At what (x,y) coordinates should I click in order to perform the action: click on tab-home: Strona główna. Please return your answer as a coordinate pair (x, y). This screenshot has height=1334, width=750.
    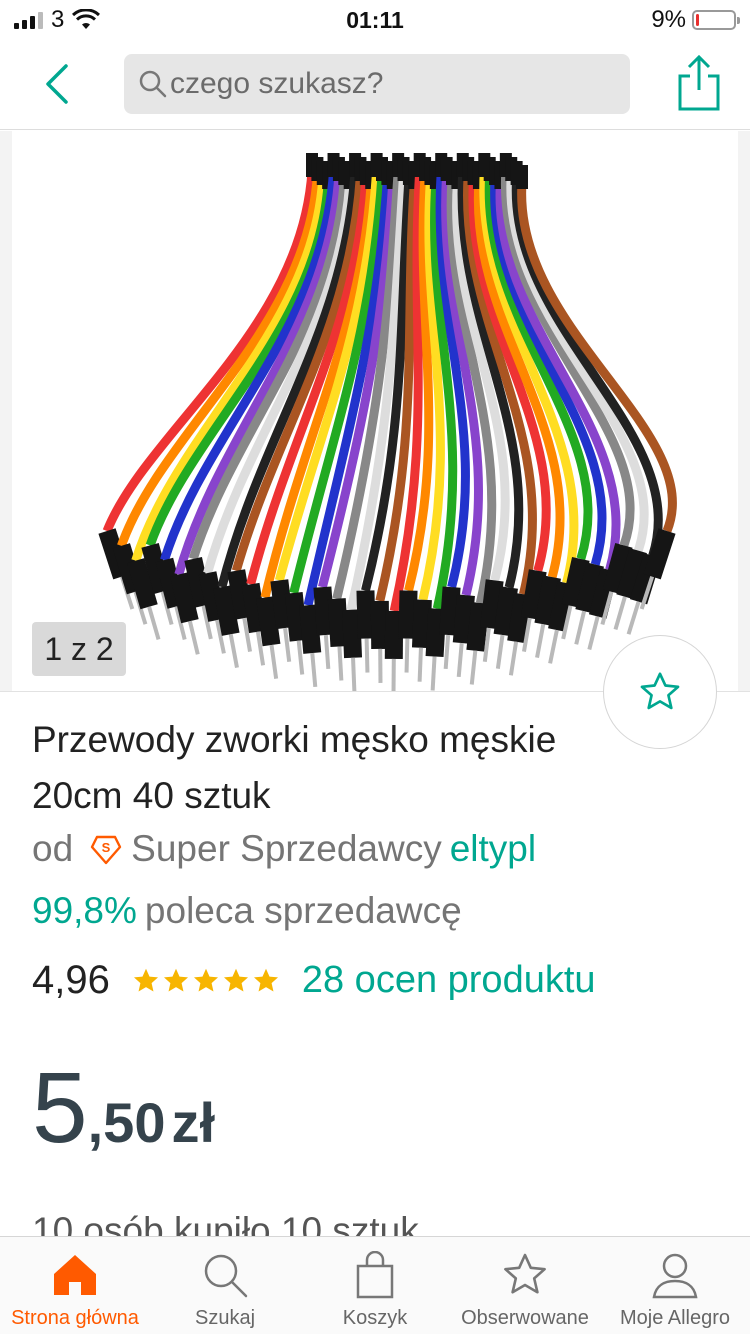
    Looking at the image, I should click on (75, 1285).